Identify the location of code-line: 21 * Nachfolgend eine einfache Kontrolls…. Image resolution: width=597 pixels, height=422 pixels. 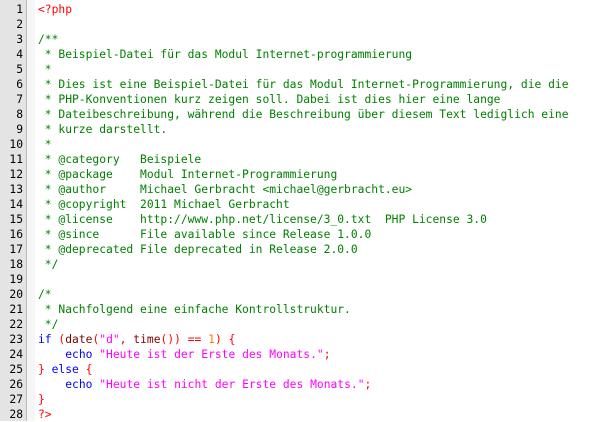
(298, 309).